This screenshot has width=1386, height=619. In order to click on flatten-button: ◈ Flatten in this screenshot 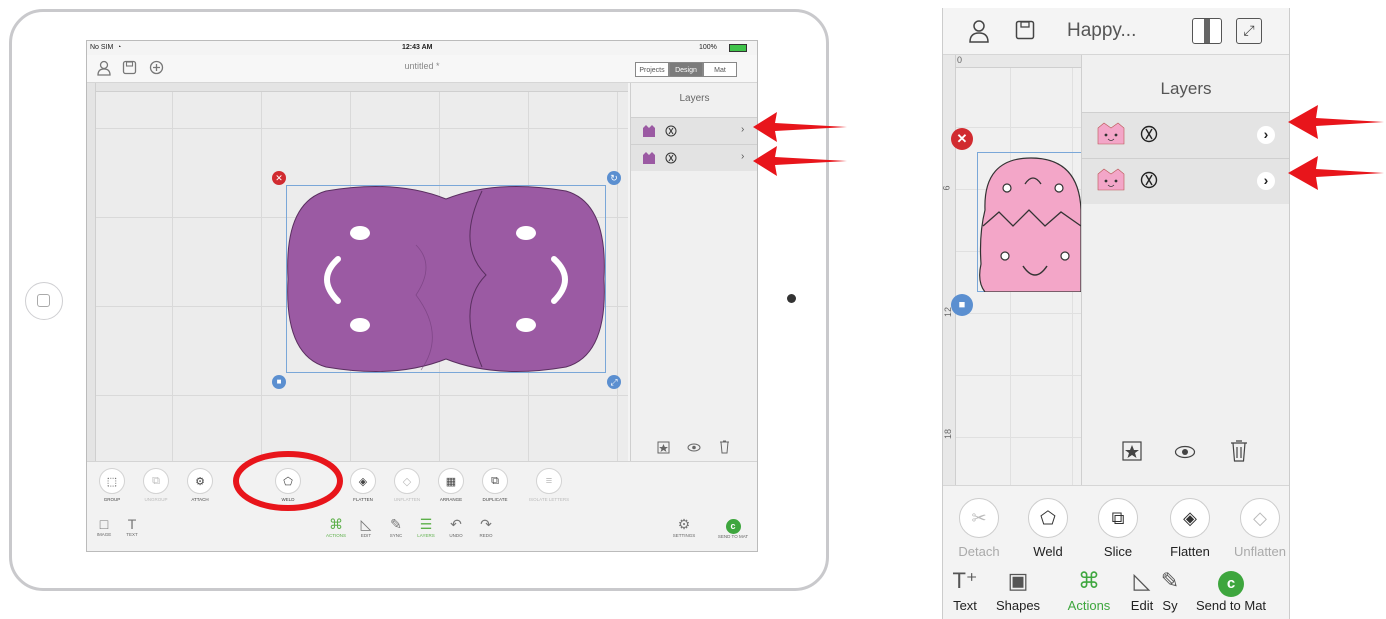, I will do `click(1190, 528)`.